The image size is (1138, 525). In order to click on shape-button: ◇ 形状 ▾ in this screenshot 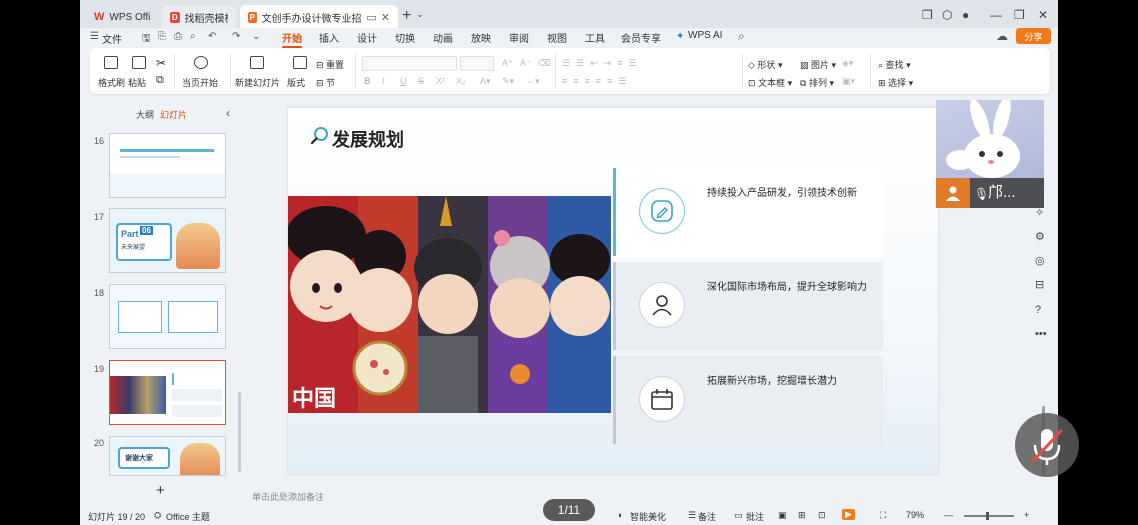, I will do `click(765, 64)`.